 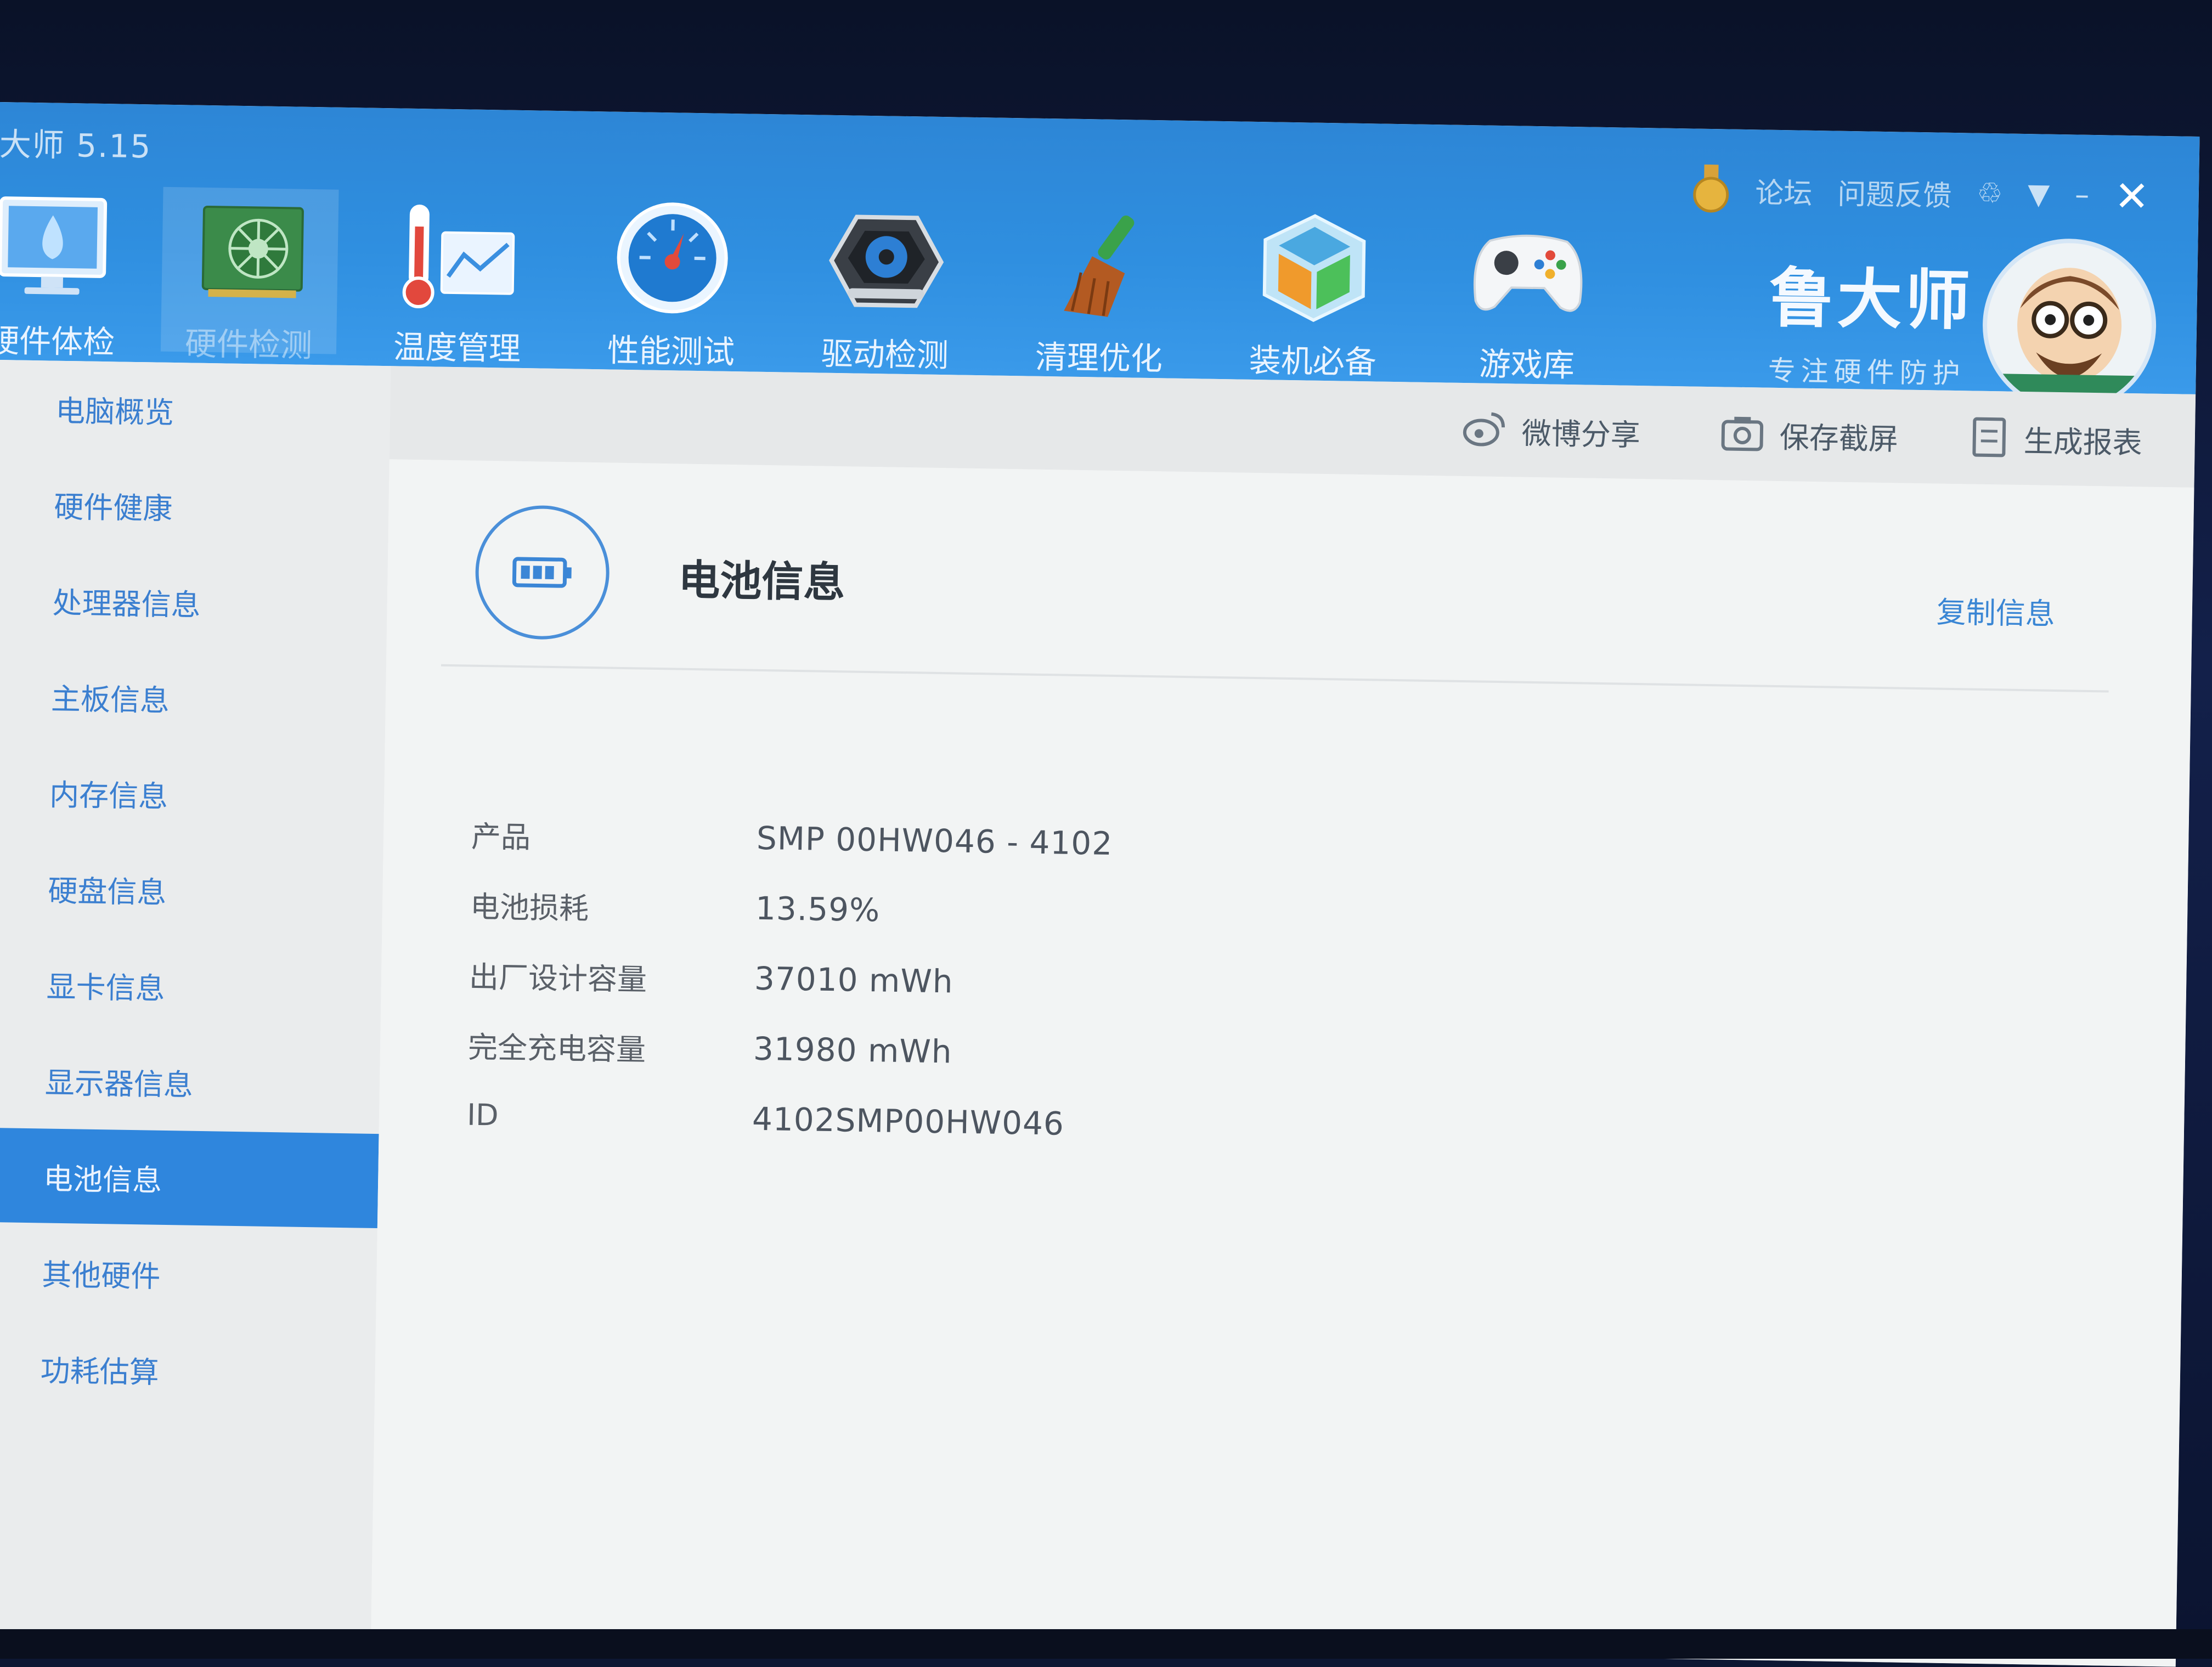 I want to click on recycle-icon: ♲, so click(x=1990, y=194).